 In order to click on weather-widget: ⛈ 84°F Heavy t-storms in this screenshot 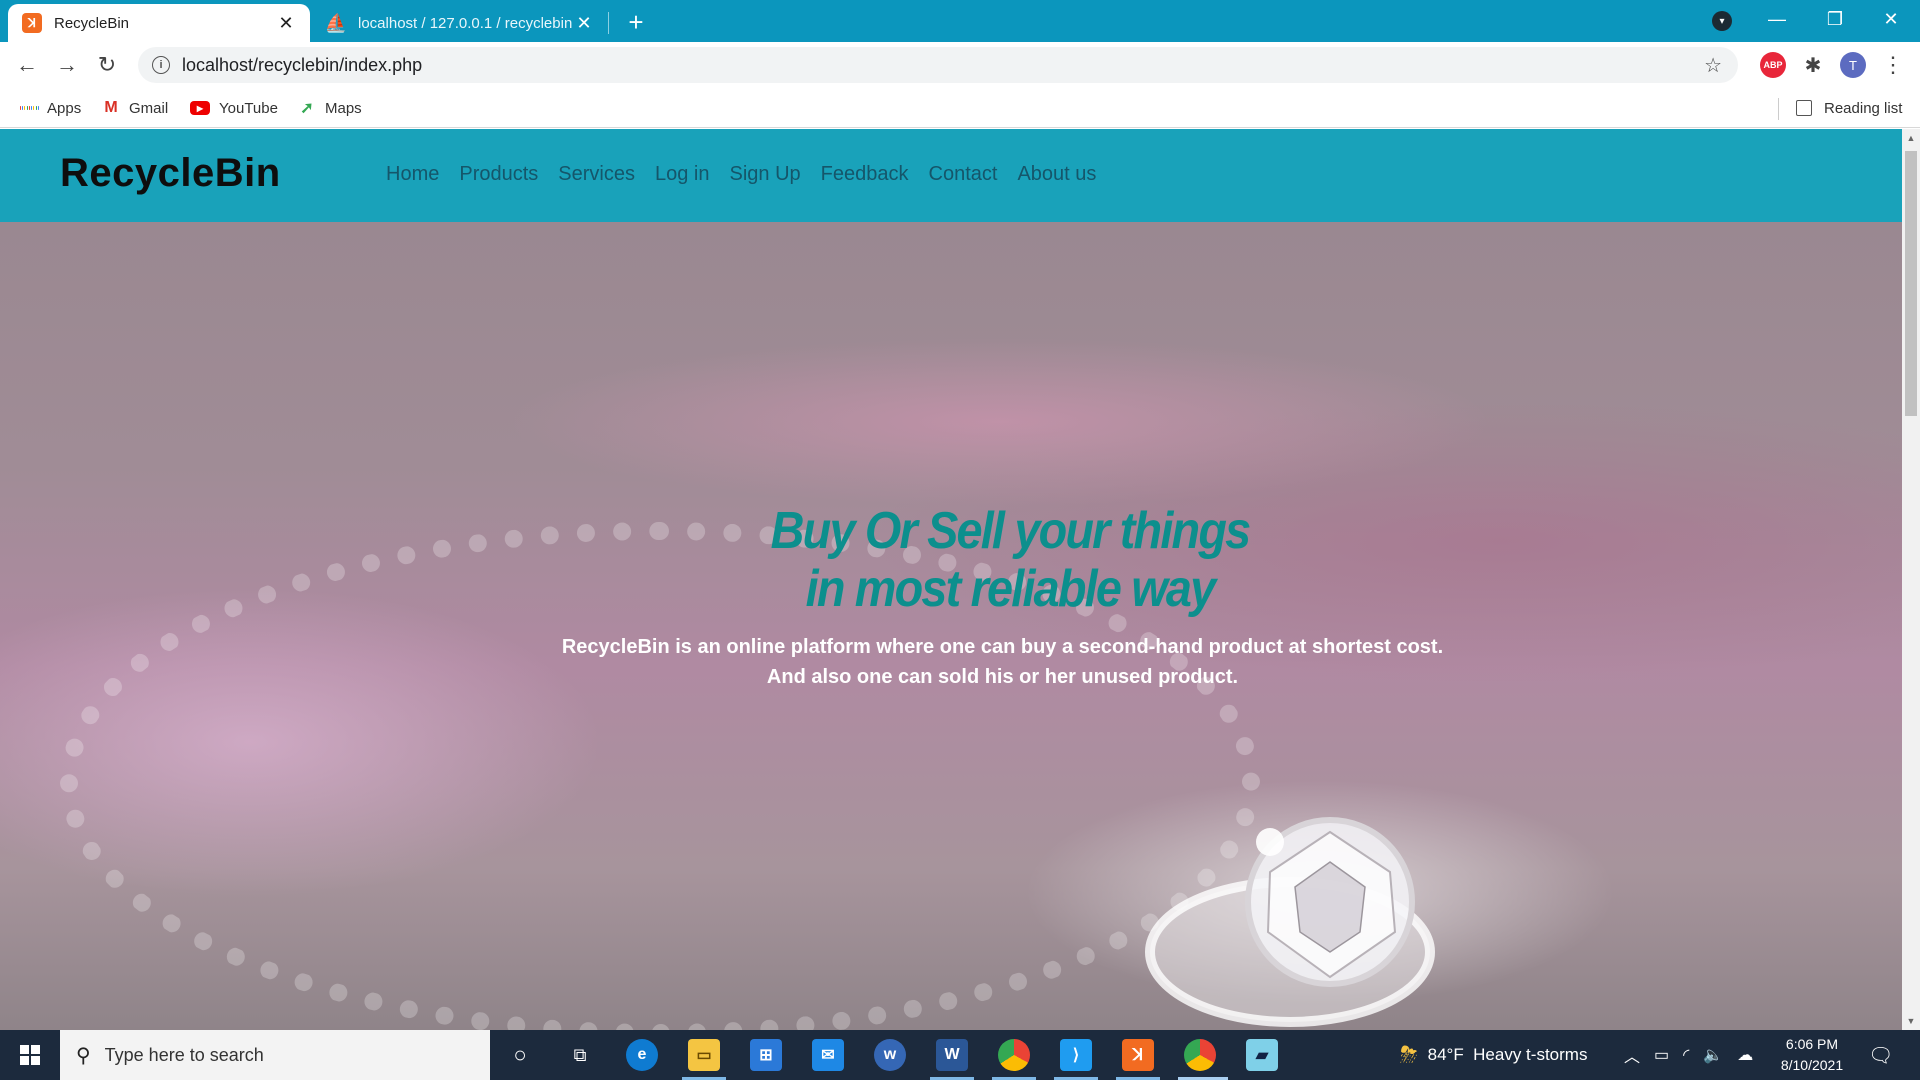, I will do `click(1493, 1055)`.